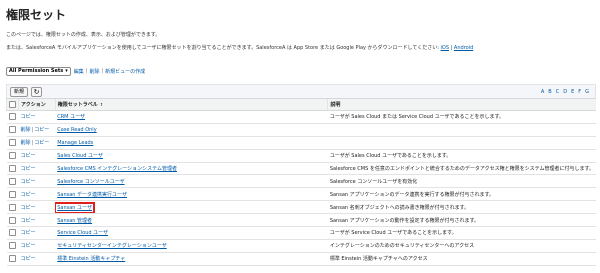 The width and height of the screenshot is (600, 273). Describe the element at coordinates (38, 71) in the screenshot. I see `view-select: All Permission Sets ▾` at that location.